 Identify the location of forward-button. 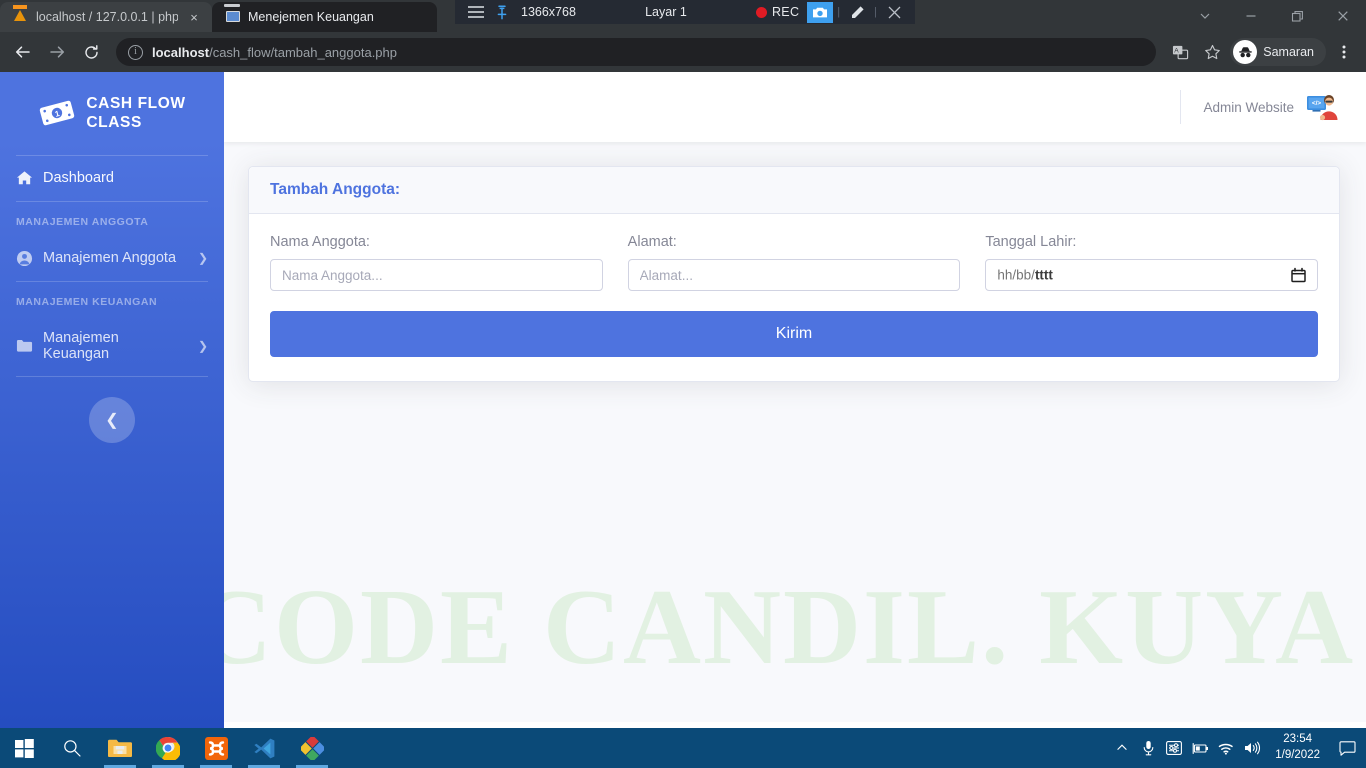
(57, 52).